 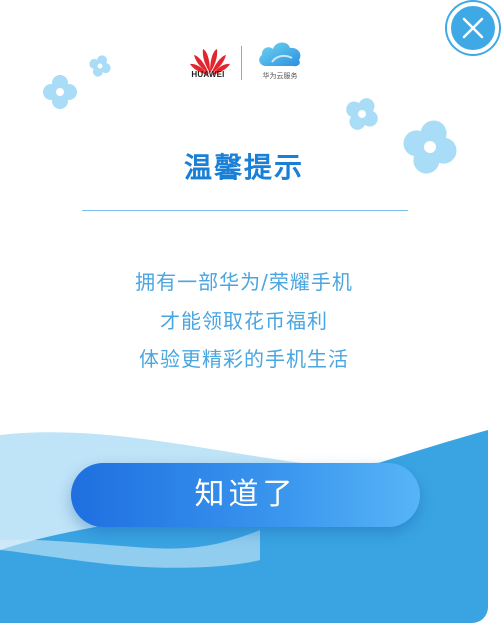 I want to click on close-button, so click(x=473, y=28).